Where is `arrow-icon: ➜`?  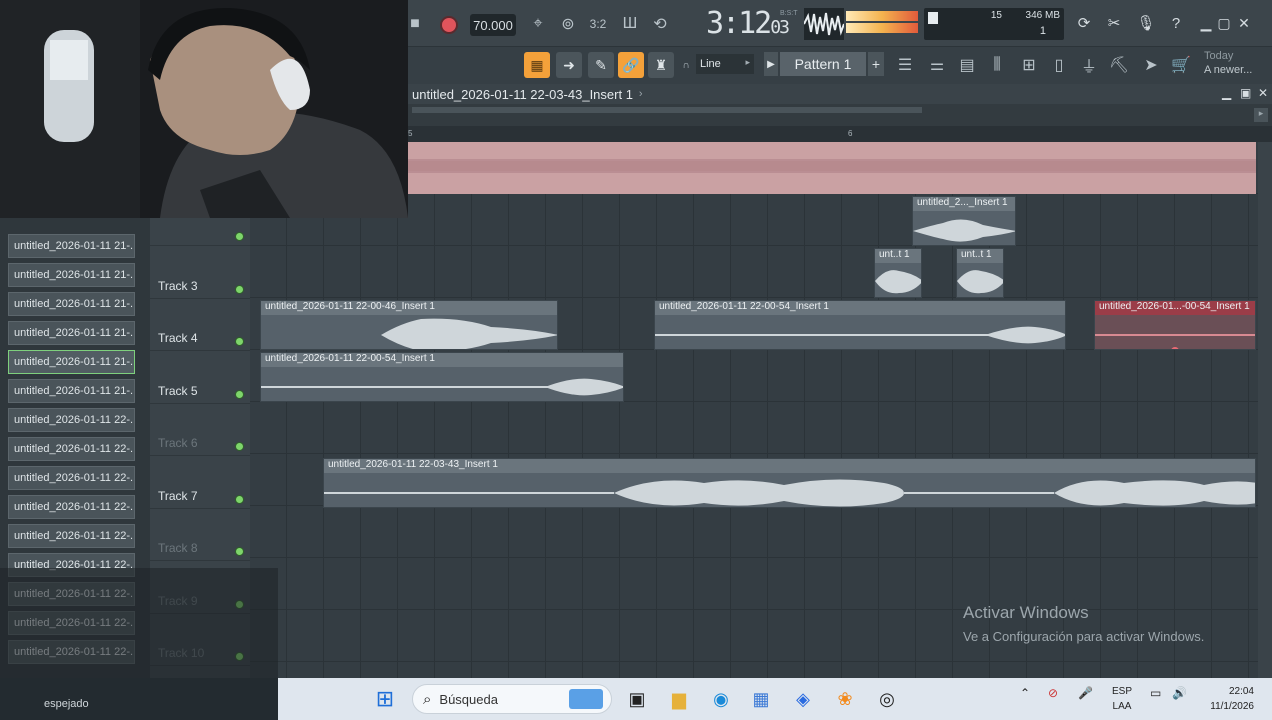
arrow-icon: ➜ is located at coordinates (569, 65).